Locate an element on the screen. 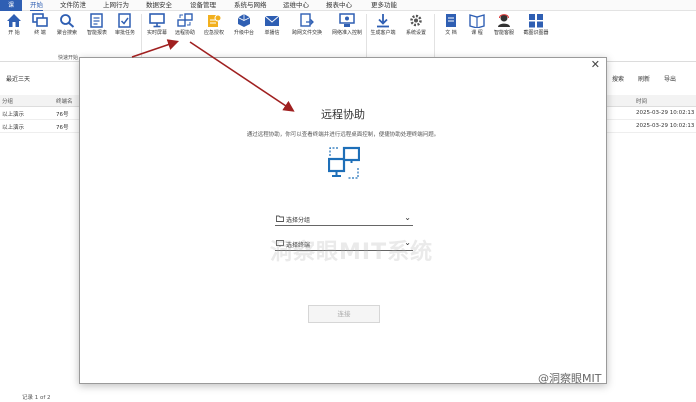 The height and width of the screenshot is (402, 696). column-header-group: 分组 is located at coordinates (7, 101).